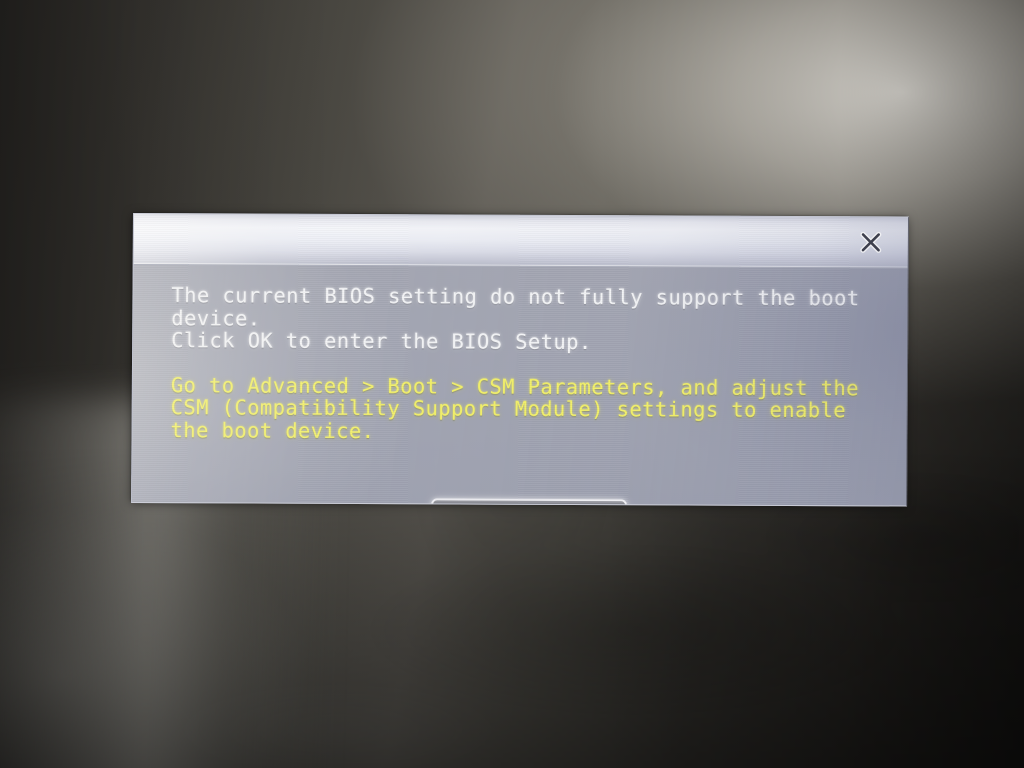  I want to click on close-icon, so click(871, 242).